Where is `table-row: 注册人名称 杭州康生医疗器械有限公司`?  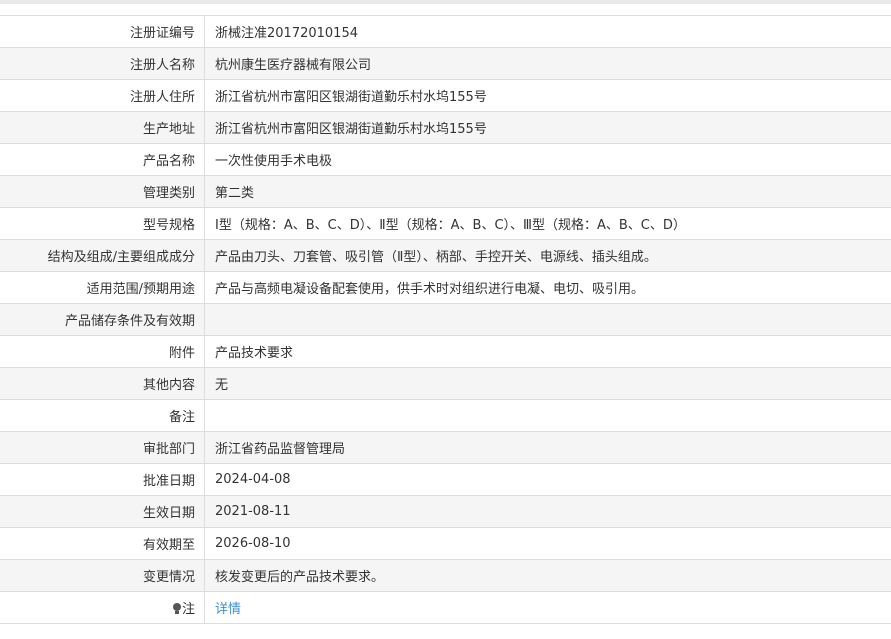
table-row: 注册人名称 杭州康生医疗器械有限公司 is located at coordinates (445, 63).